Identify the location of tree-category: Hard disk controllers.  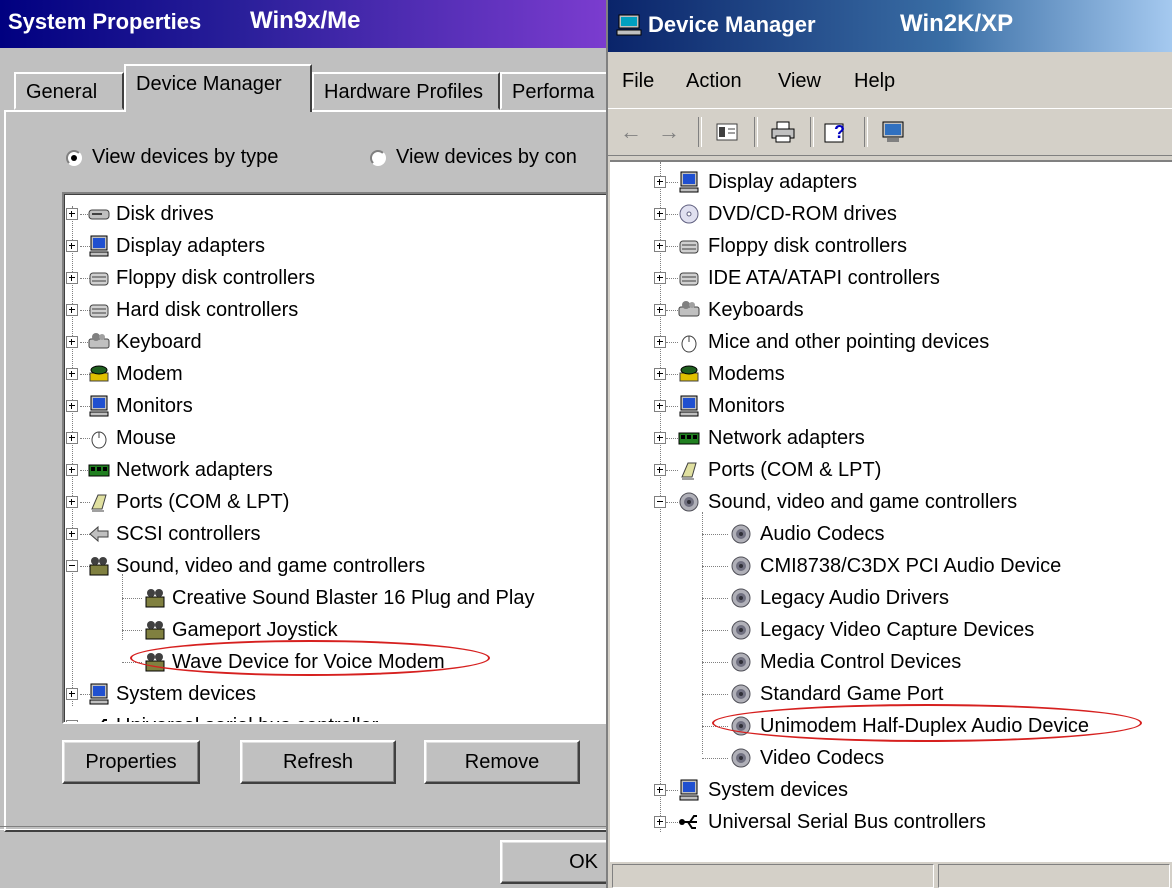
(182, 310).